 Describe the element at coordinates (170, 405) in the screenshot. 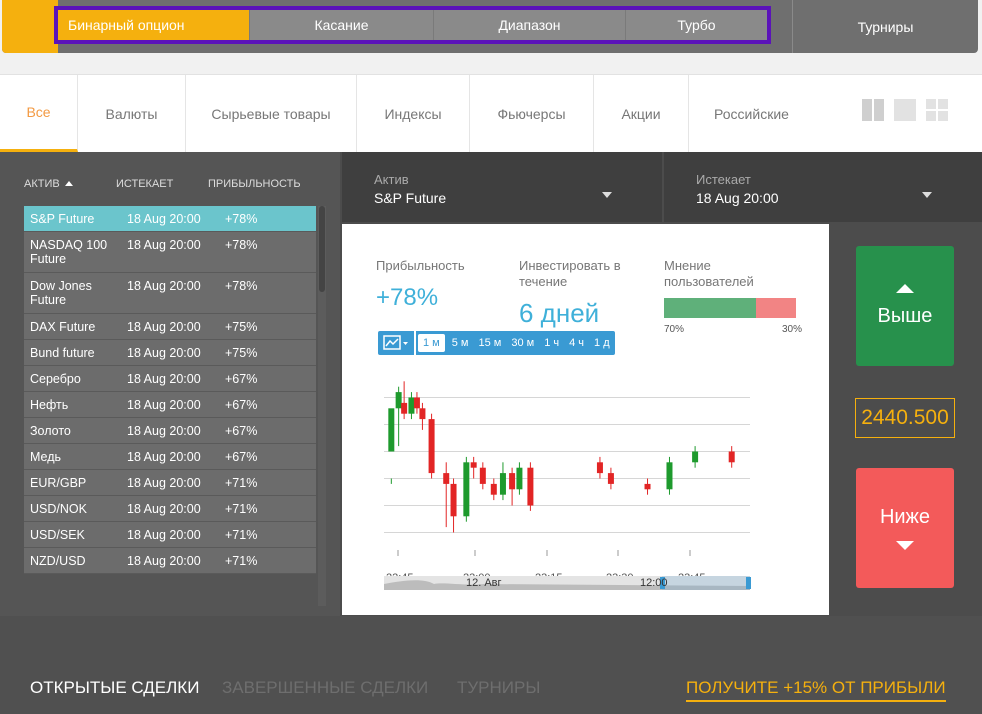

I see `asset-row: Нефть 18 Aug 20:00 +67%` at that location.